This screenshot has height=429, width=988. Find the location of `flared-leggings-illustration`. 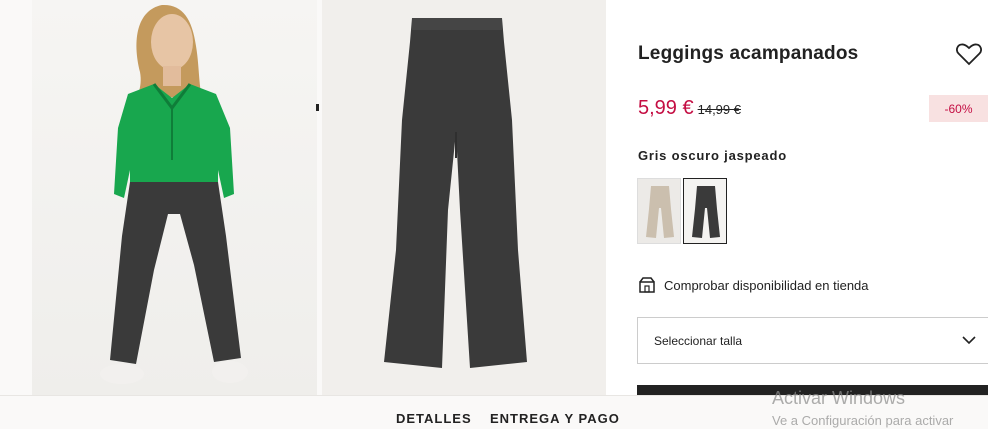

flared-leggings-illustration is located at coordinates (455, 193).